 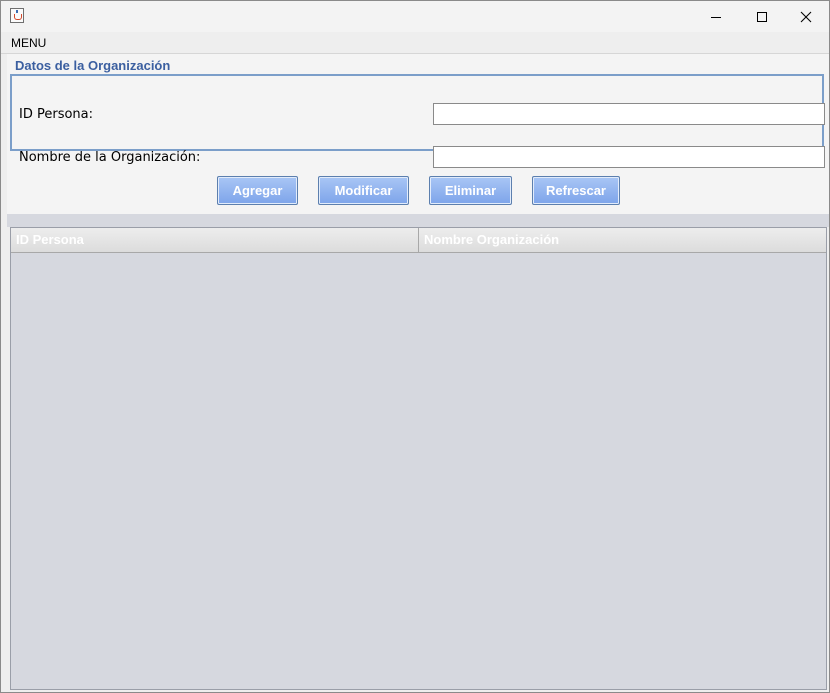 I want to click on table-header: ID Persona Nombre Organización, so click(x=418, y=240).